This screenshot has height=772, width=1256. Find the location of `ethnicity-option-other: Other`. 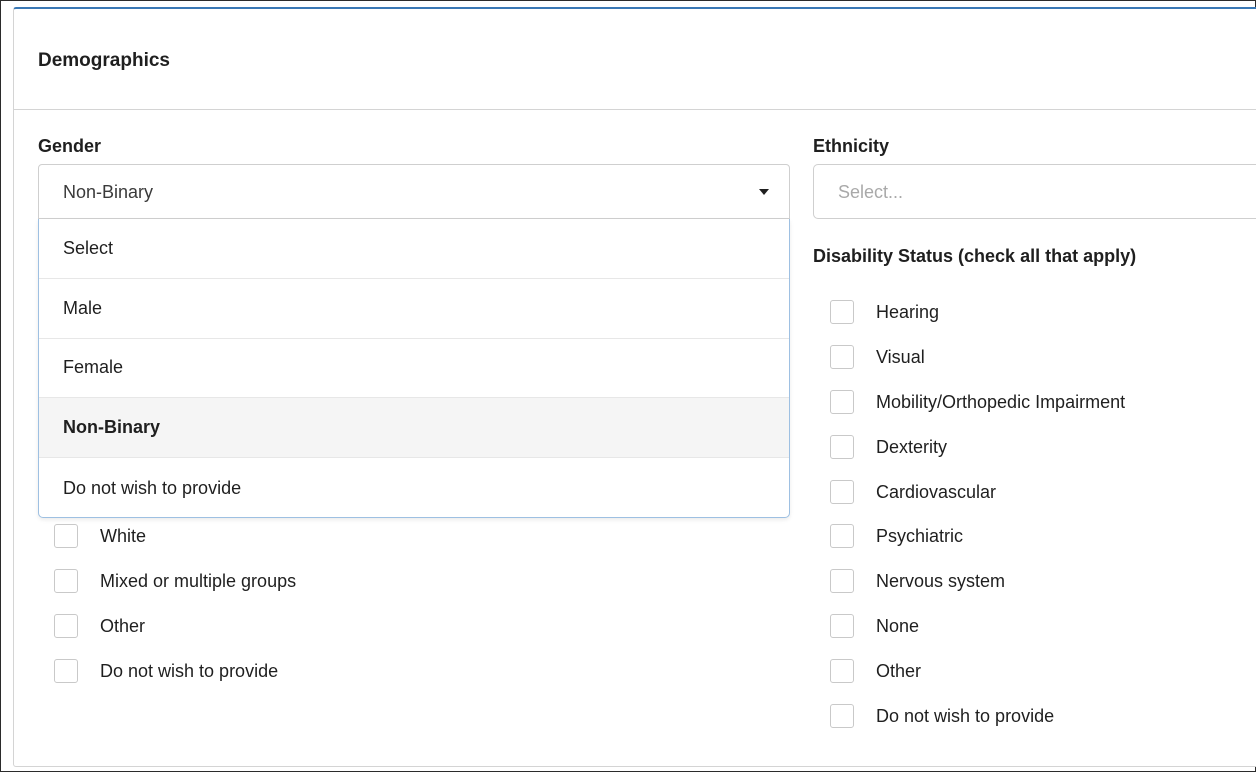

ethnicity-option-other: Other is located at coordinates (99, 626).